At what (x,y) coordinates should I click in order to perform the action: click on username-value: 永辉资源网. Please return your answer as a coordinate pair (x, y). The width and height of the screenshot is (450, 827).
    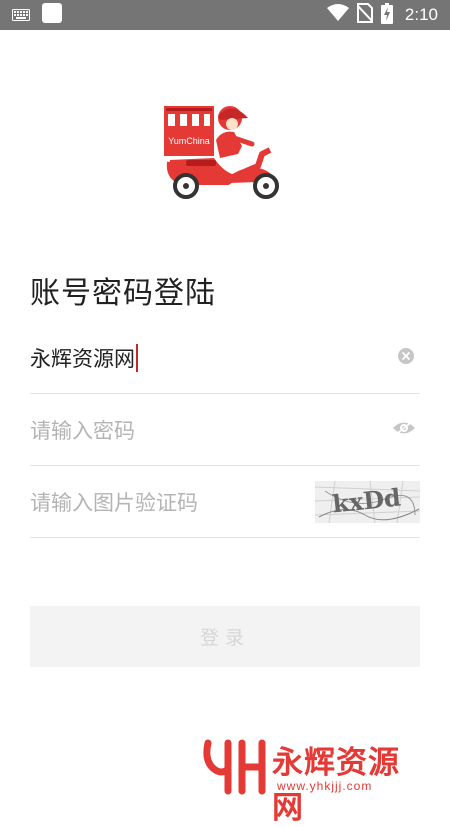
    Looking at the image, I should click on (82, 358).